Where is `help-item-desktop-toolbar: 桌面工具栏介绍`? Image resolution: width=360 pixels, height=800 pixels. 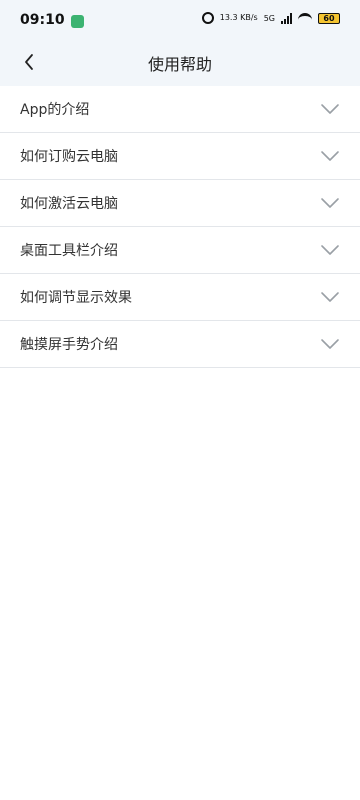 help-item-desktop-toolbar: 桌面工具栏介绍 is located at coordinates (180, 250).